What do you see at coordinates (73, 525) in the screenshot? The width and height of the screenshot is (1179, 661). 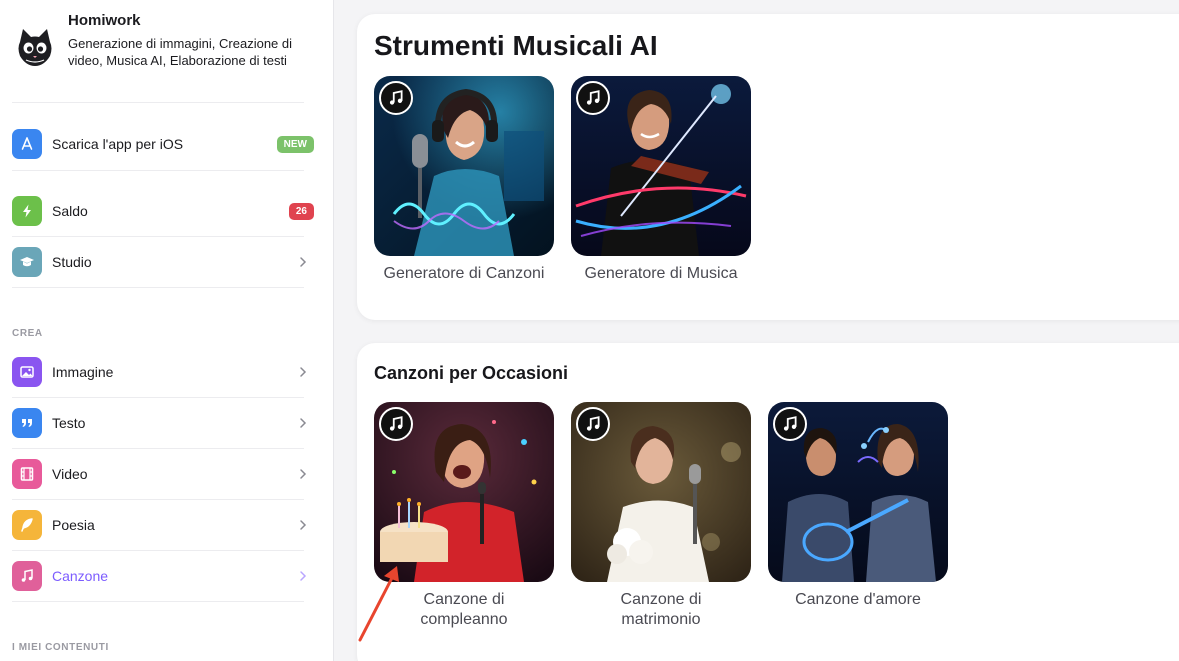 I see `sidebar-item-label: Poesia` at bounding box center [73, 525].